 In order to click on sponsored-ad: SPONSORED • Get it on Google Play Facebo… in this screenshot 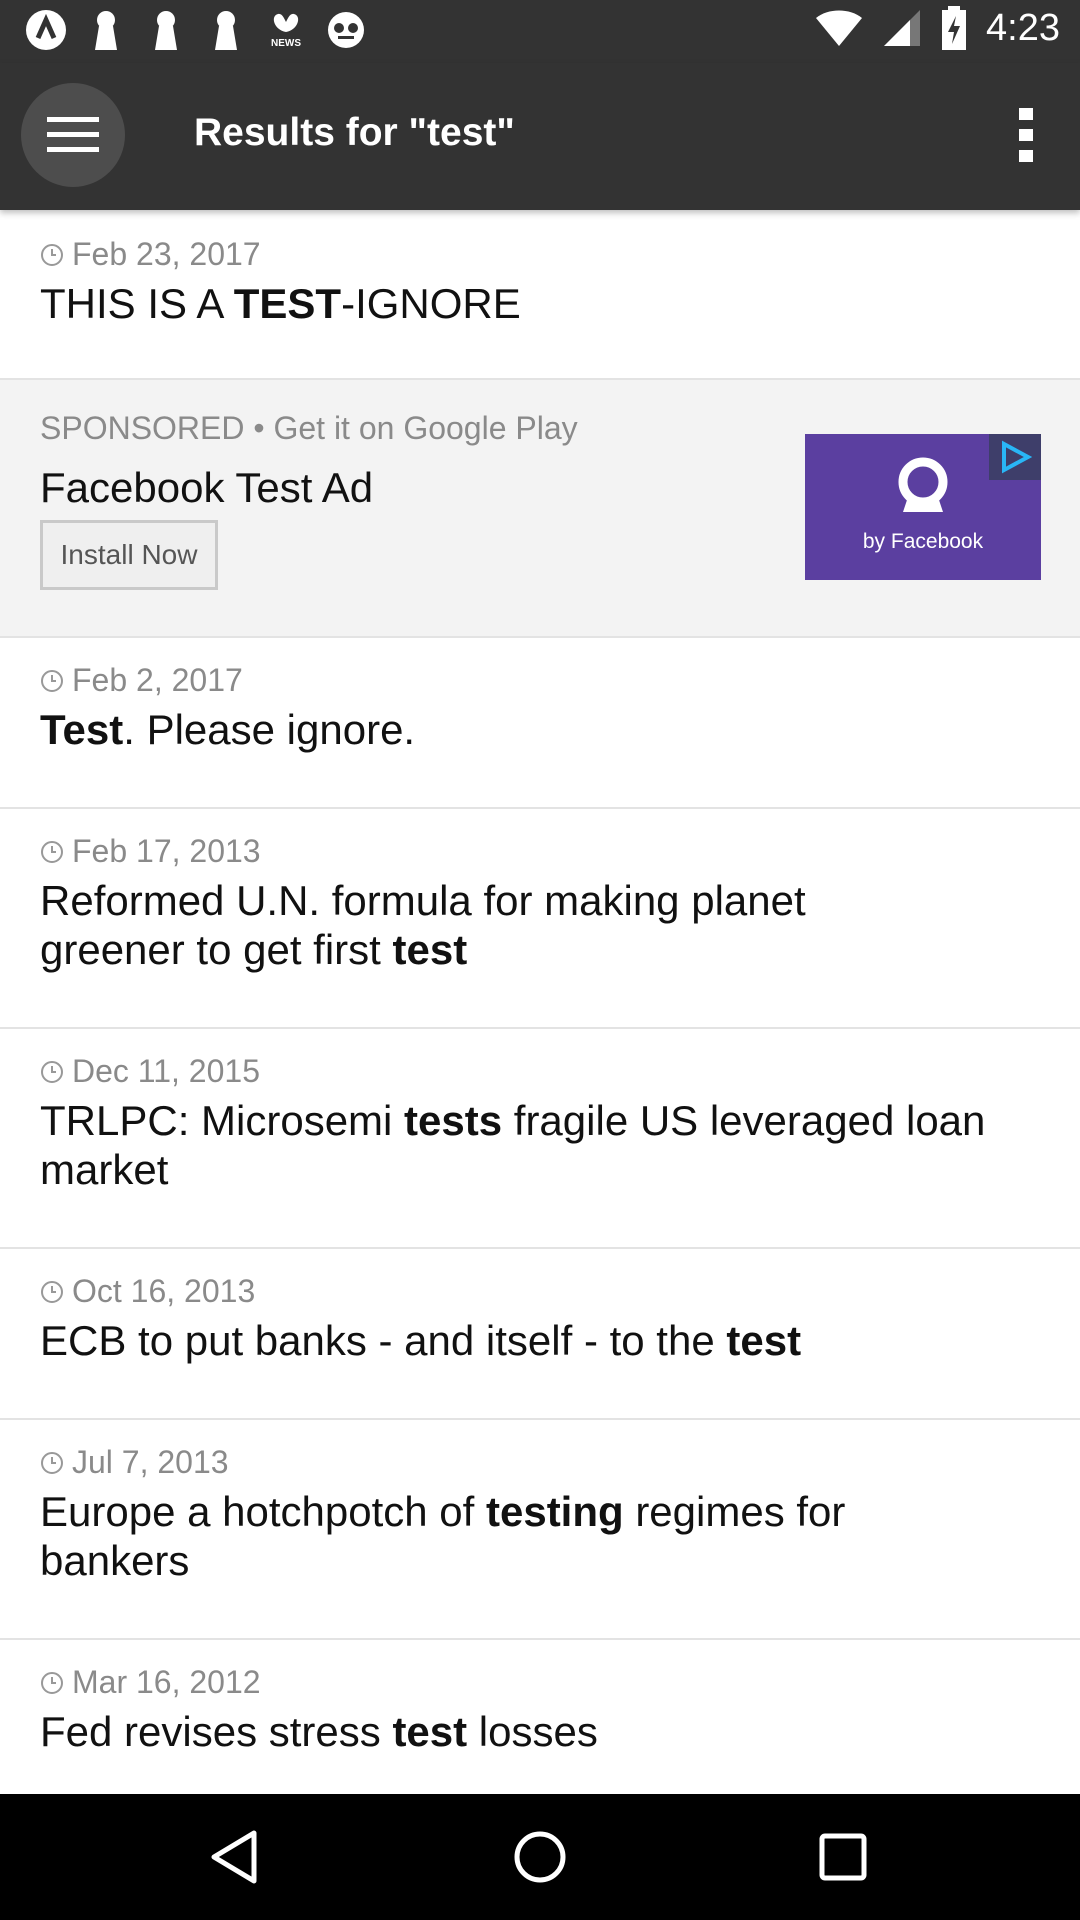, I will do `click(540, 509)`.